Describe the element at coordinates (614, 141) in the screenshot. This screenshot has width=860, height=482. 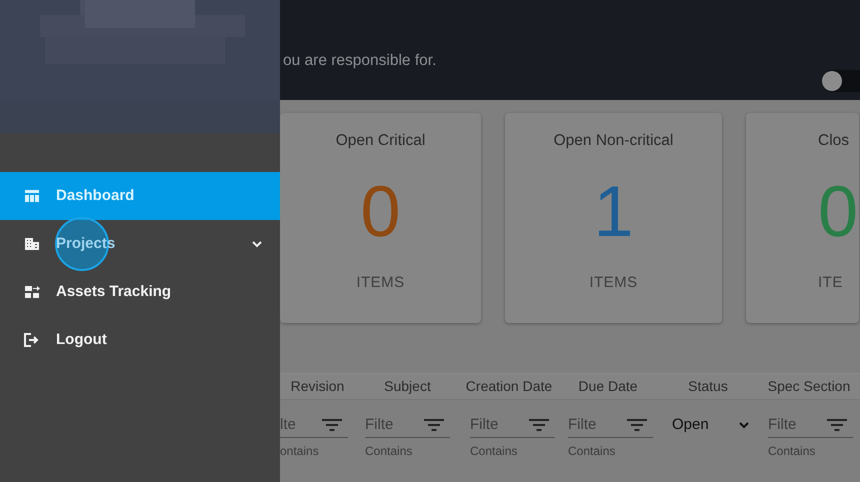
I see `card-title: Open Non-critical` at that location.